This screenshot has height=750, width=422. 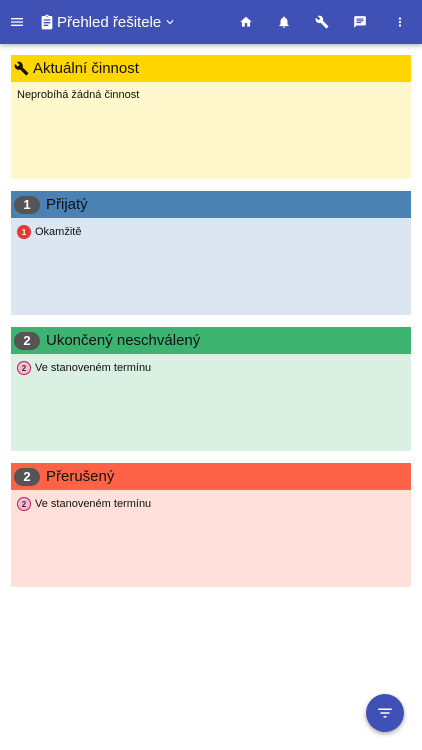 I want to click on current-activity-body: Neprobíhá žádná činnost, so click(x=211, y=130).